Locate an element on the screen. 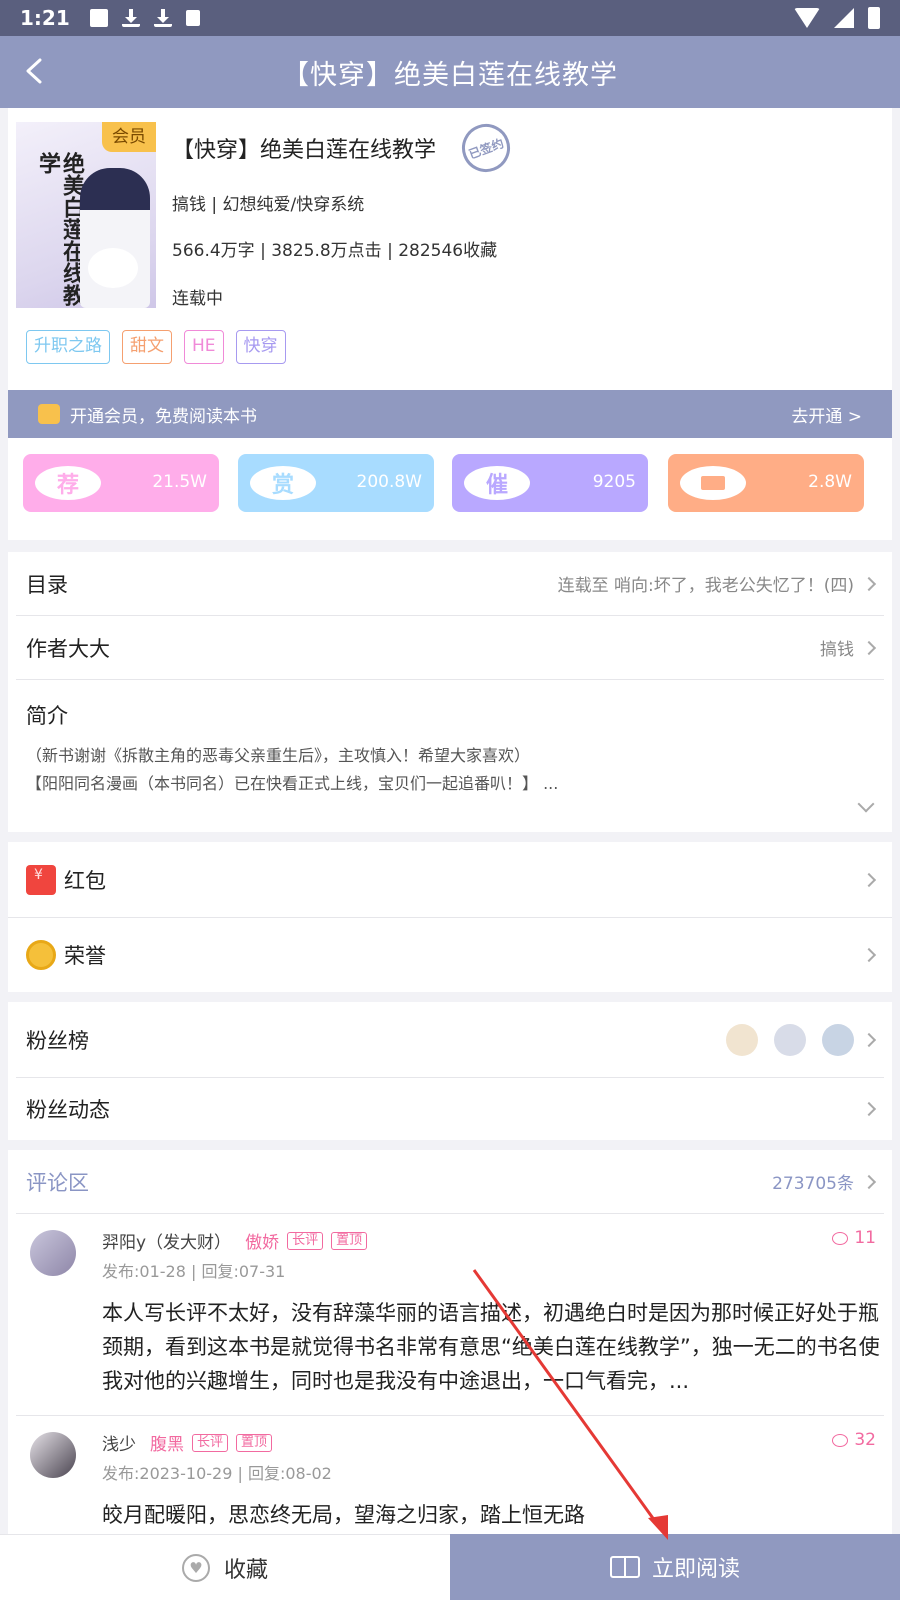 This screenshot has height=1600, width=900. book-author-genre: 搞钱 | 幻想纯爱/快穿系统 is located at coordinates (268, 205).